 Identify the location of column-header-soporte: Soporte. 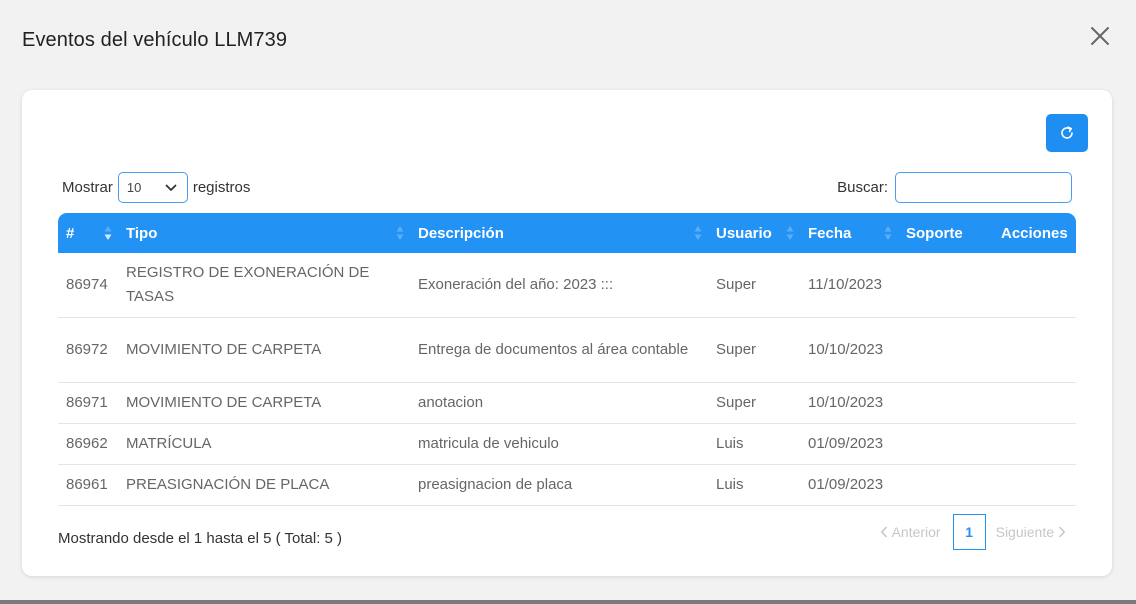
(945, 233).